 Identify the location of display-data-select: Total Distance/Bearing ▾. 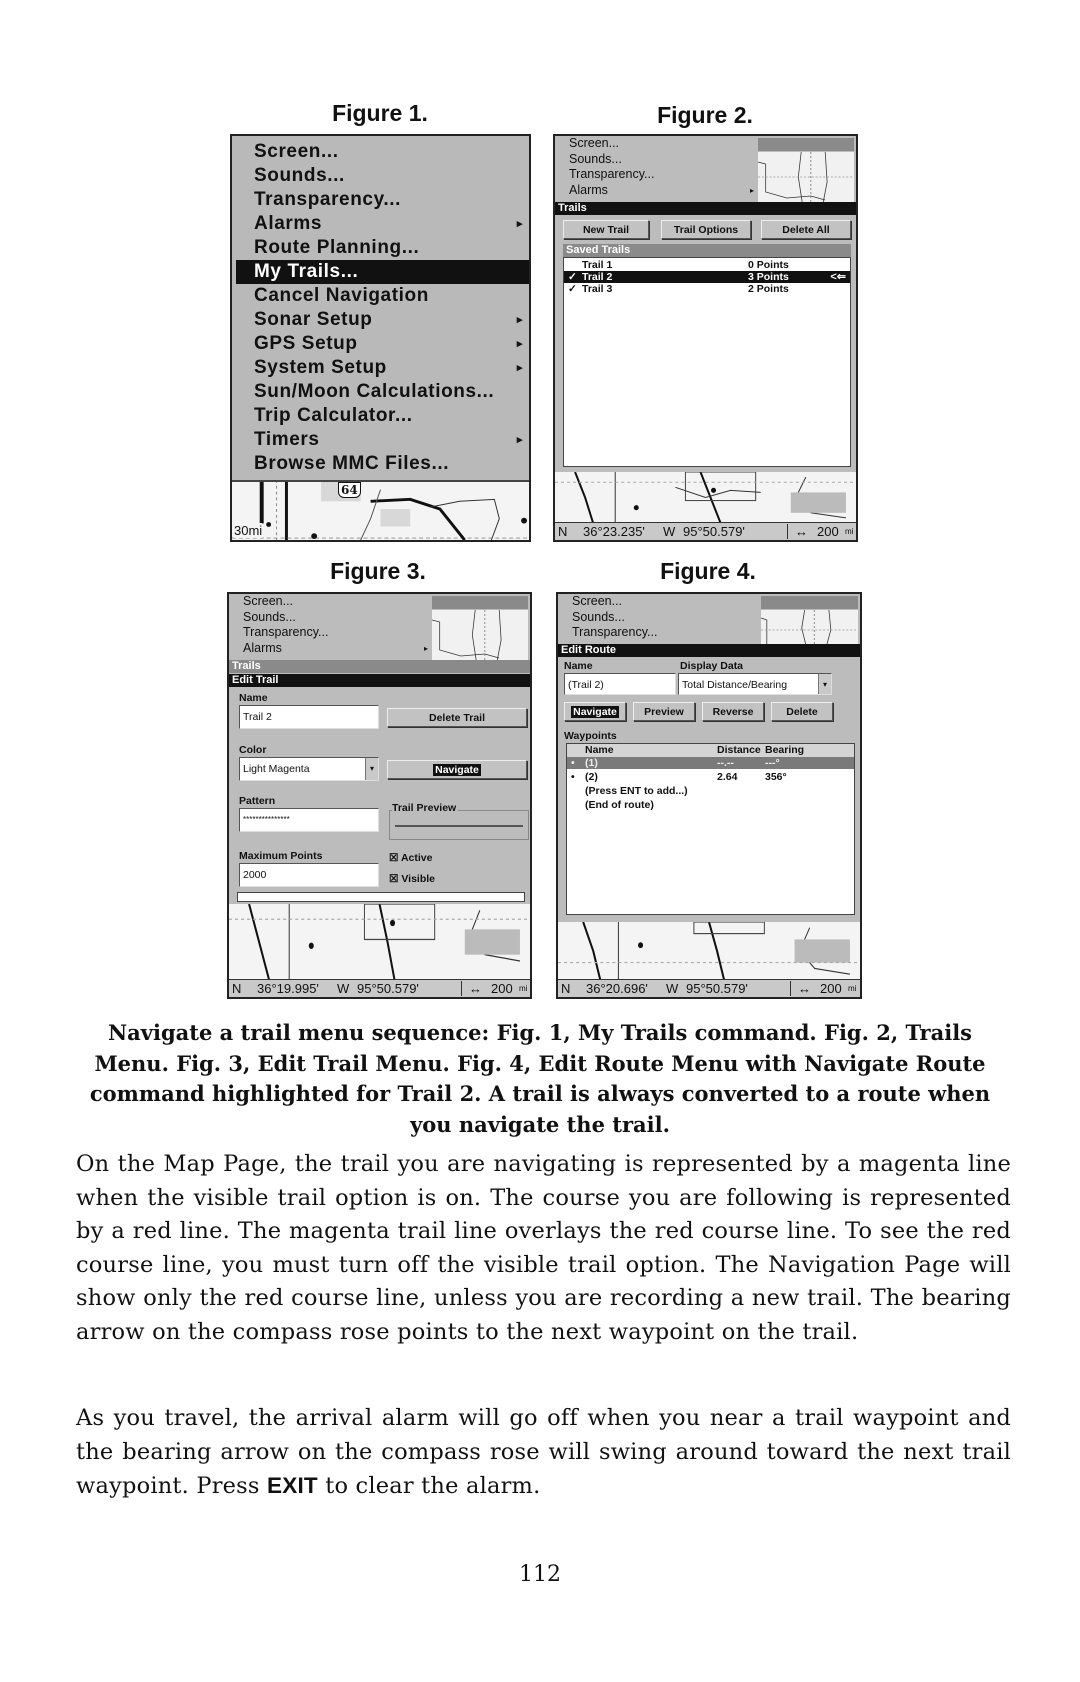
(755, 684).